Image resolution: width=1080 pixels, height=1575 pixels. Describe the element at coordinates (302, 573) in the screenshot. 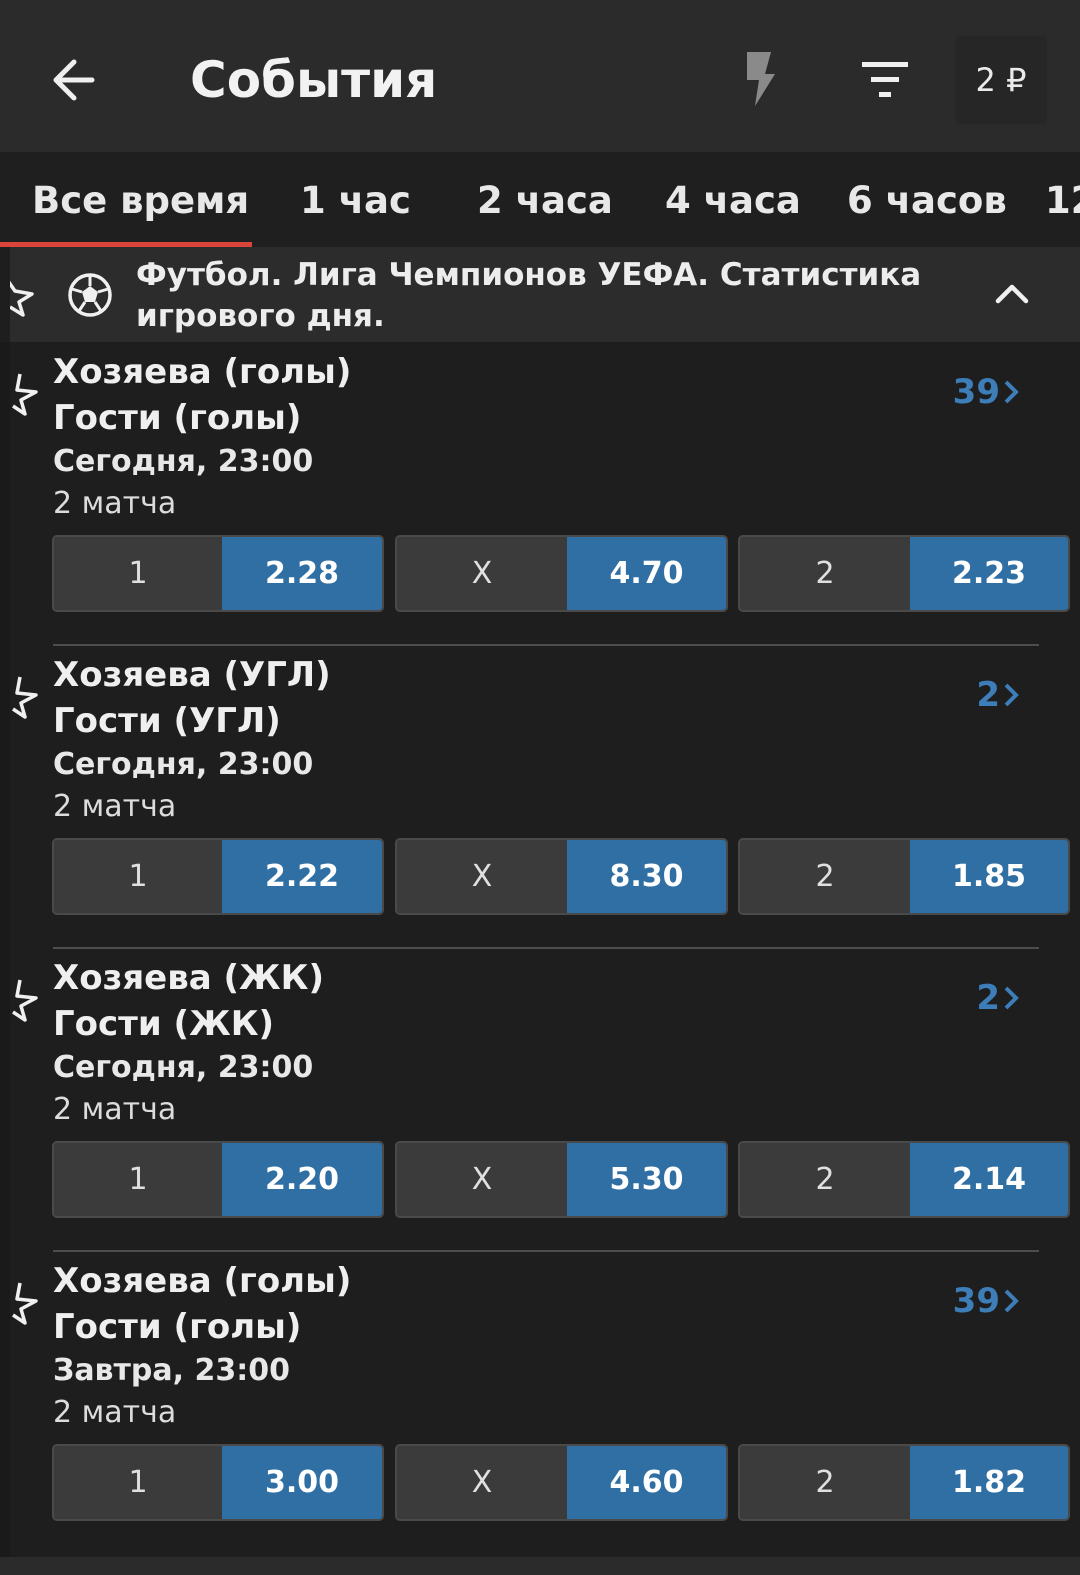

I see `odd-value: 2.28` at that location.